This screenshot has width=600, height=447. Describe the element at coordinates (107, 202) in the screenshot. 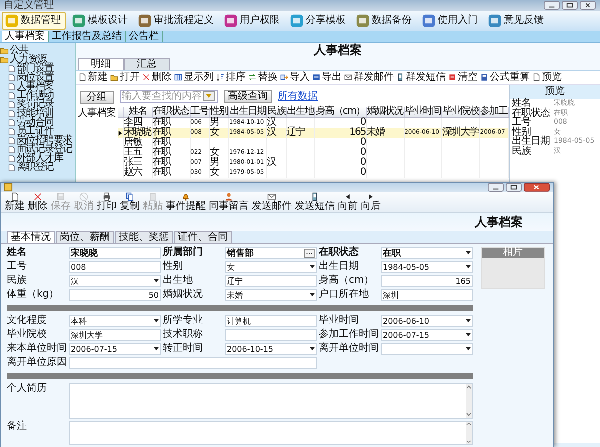

I see `toolbar-button: 打印` at that location.